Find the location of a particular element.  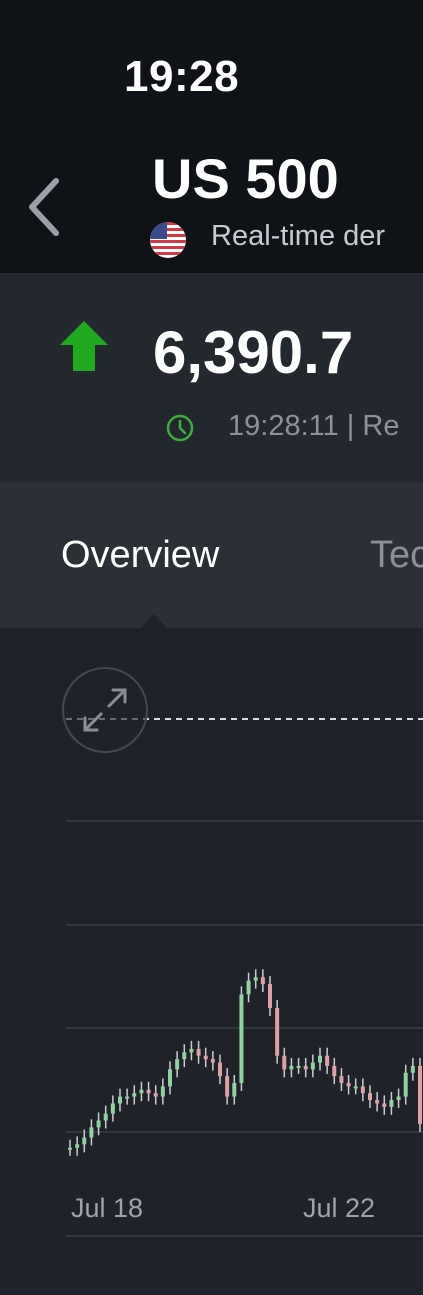

us-flag-icon is located at coordinates (168, 240).